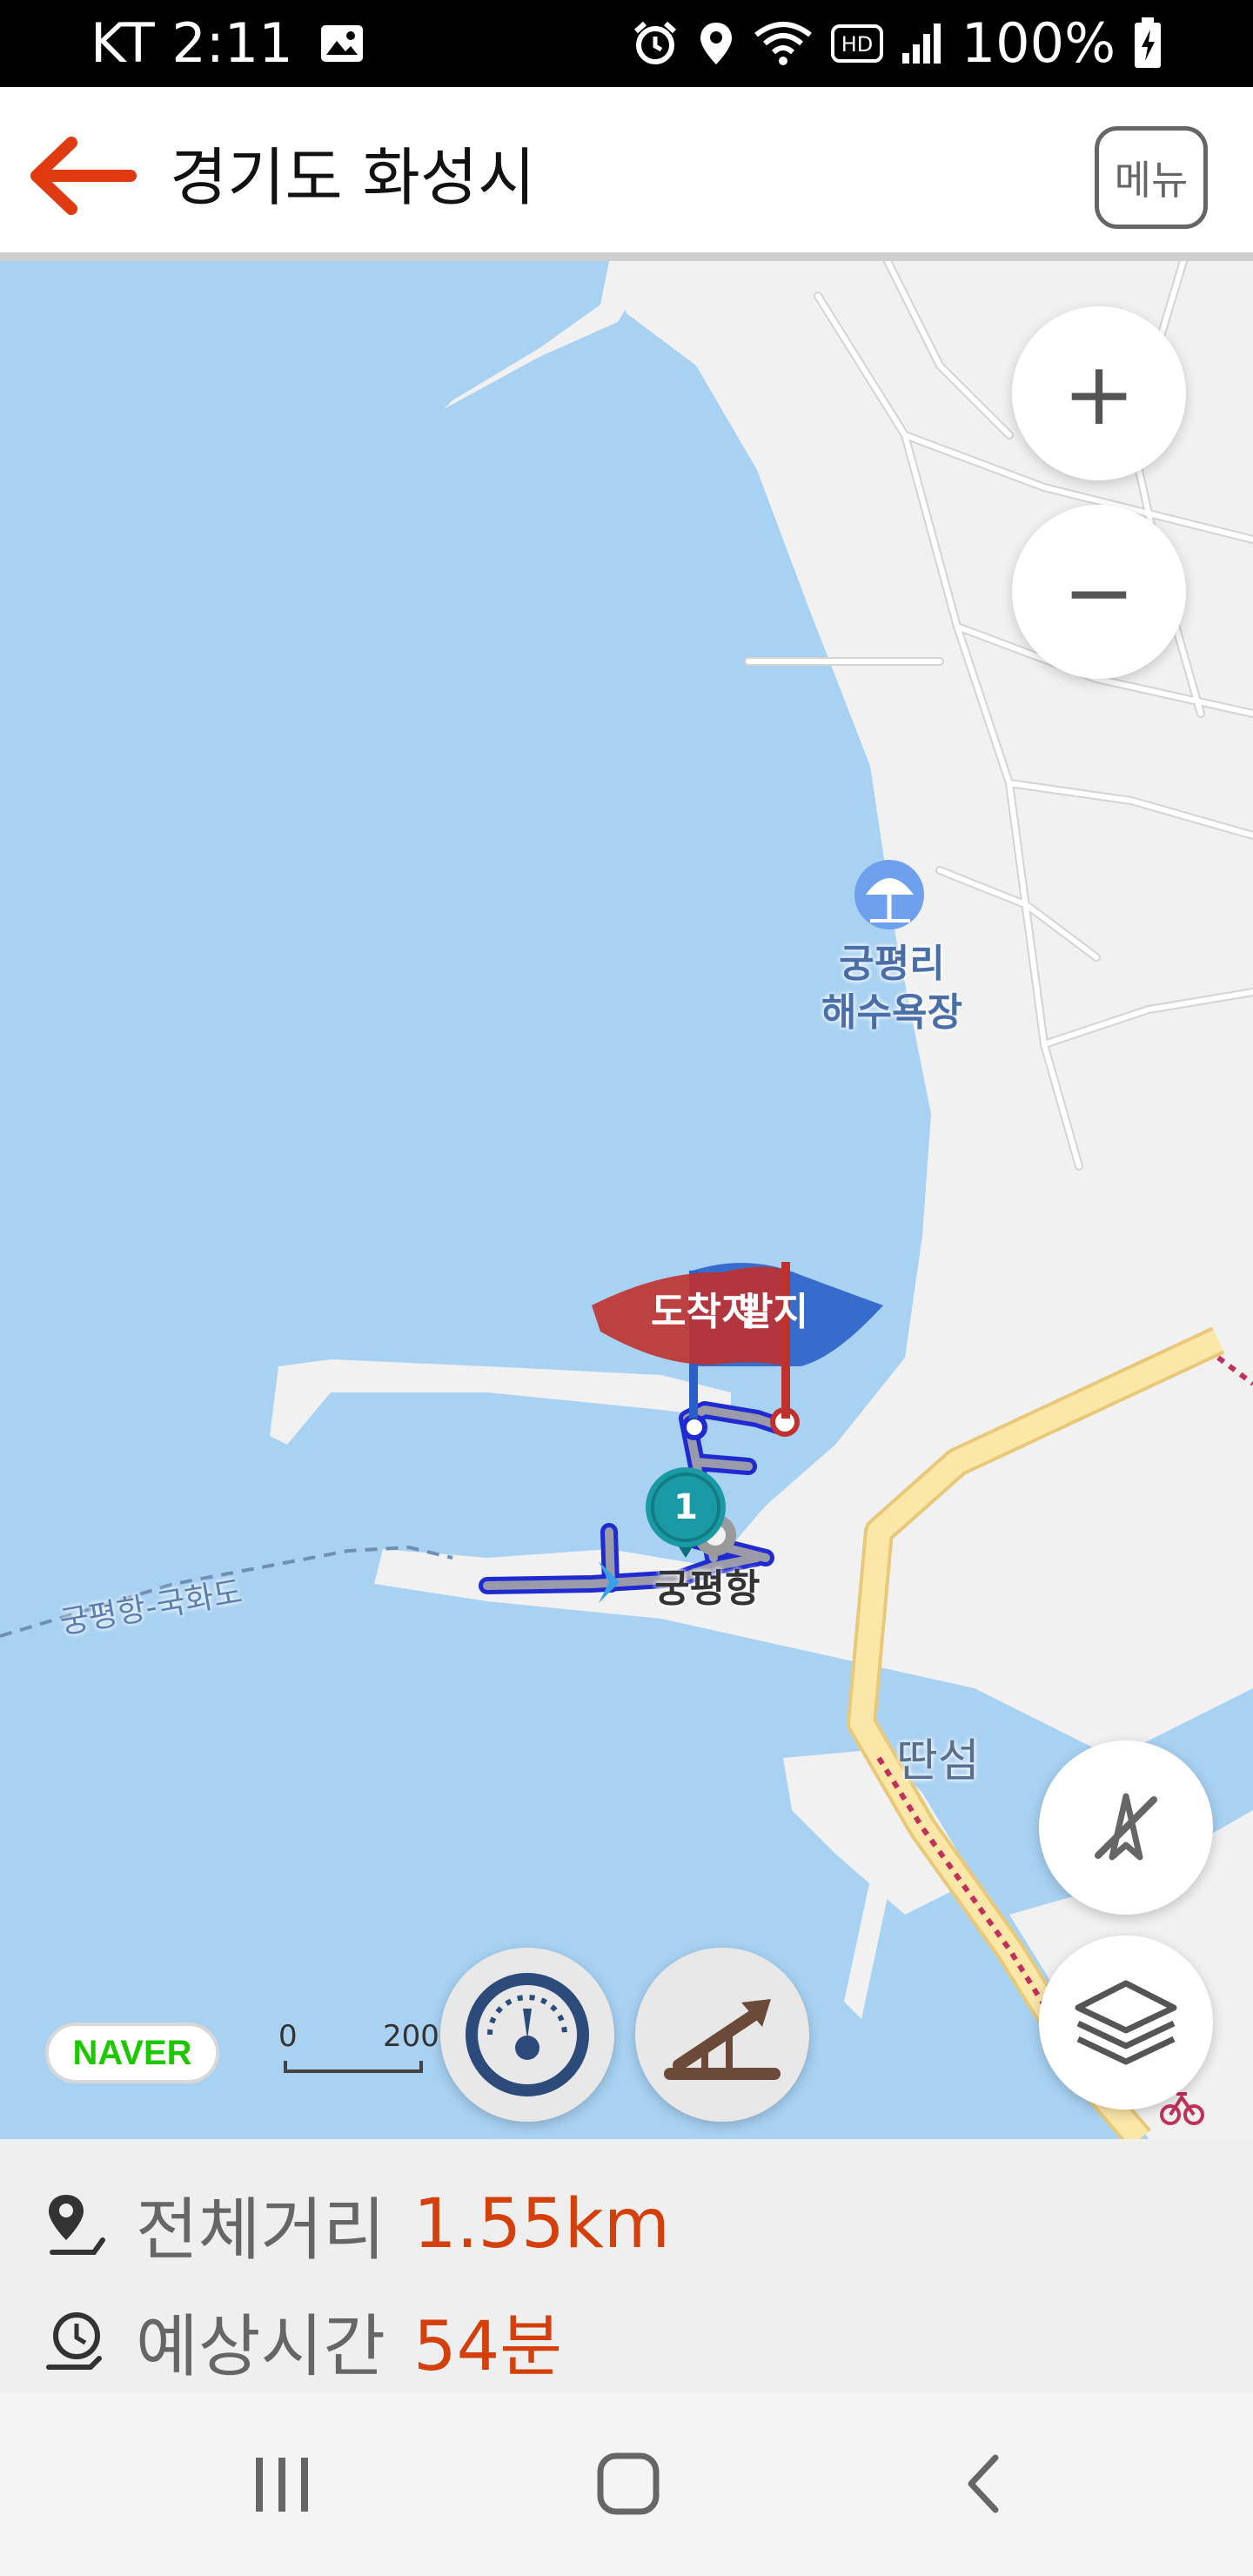 This screenshot has height=2576, width=1253. What do you see at coordinates (261, 2347) in the screenshot?
I see `time-label: 예상시간` at bounding box center [261, 2347].